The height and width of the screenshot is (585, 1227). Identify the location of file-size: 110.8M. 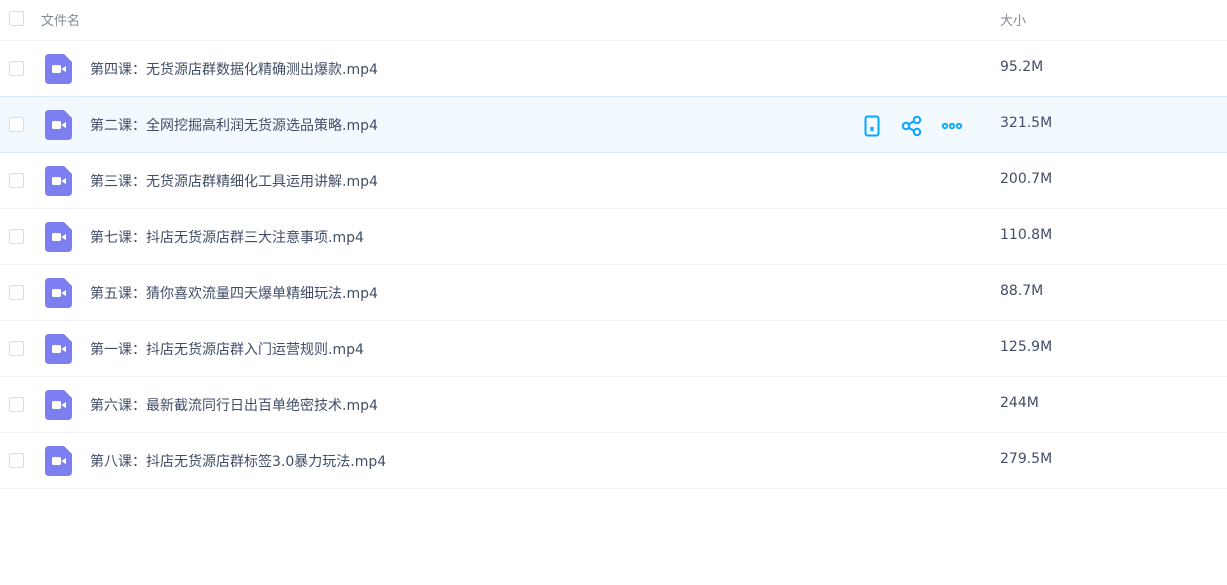
(1026, 235).